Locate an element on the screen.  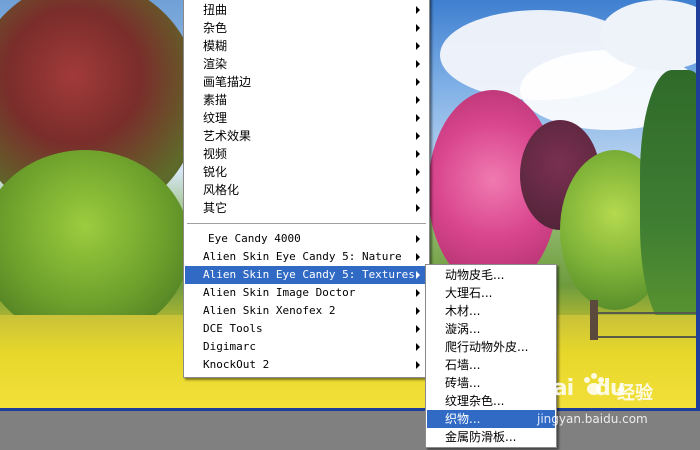
menu-item-sketch: 素描 is located at coordinates (306, 100).